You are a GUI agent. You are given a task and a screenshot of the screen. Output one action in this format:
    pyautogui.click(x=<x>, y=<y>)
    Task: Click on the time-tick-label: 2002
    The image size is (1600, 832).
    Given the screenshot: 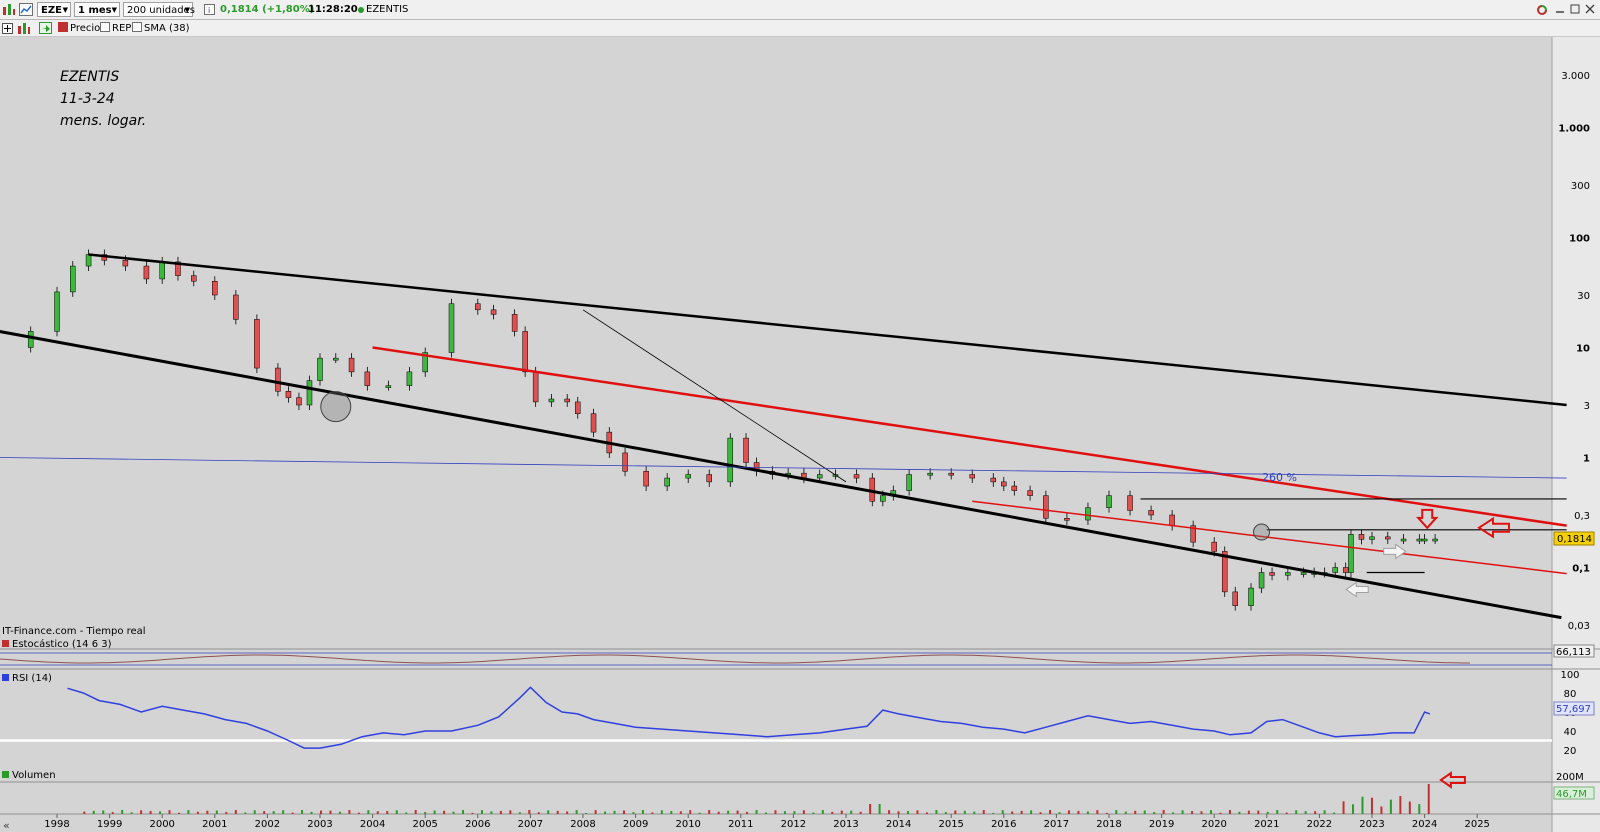 What is the action you would take?
    pyautogui.click(x=267, y=824)
    